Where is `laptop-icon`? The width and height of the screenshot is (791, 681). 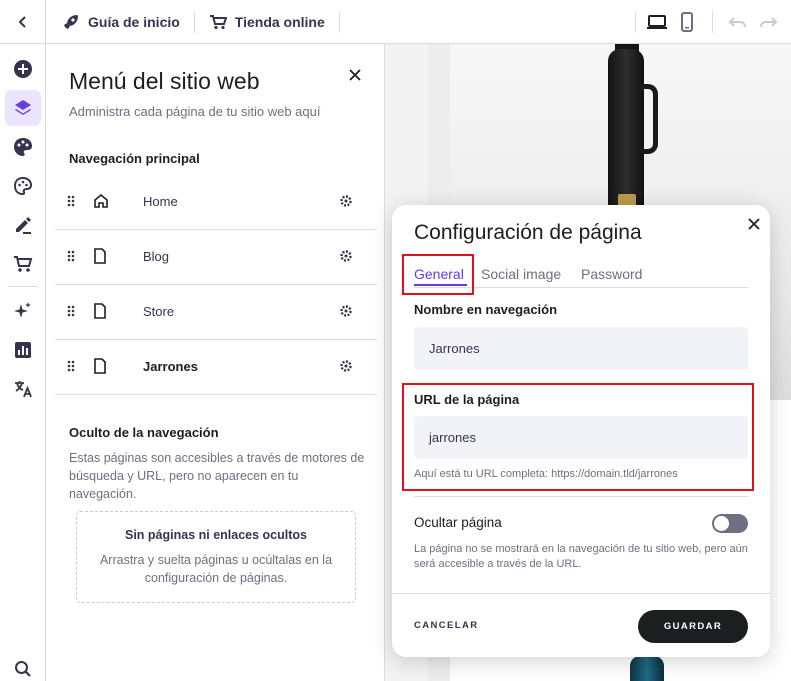 laptop-icon is located at coordinates (657, 22).